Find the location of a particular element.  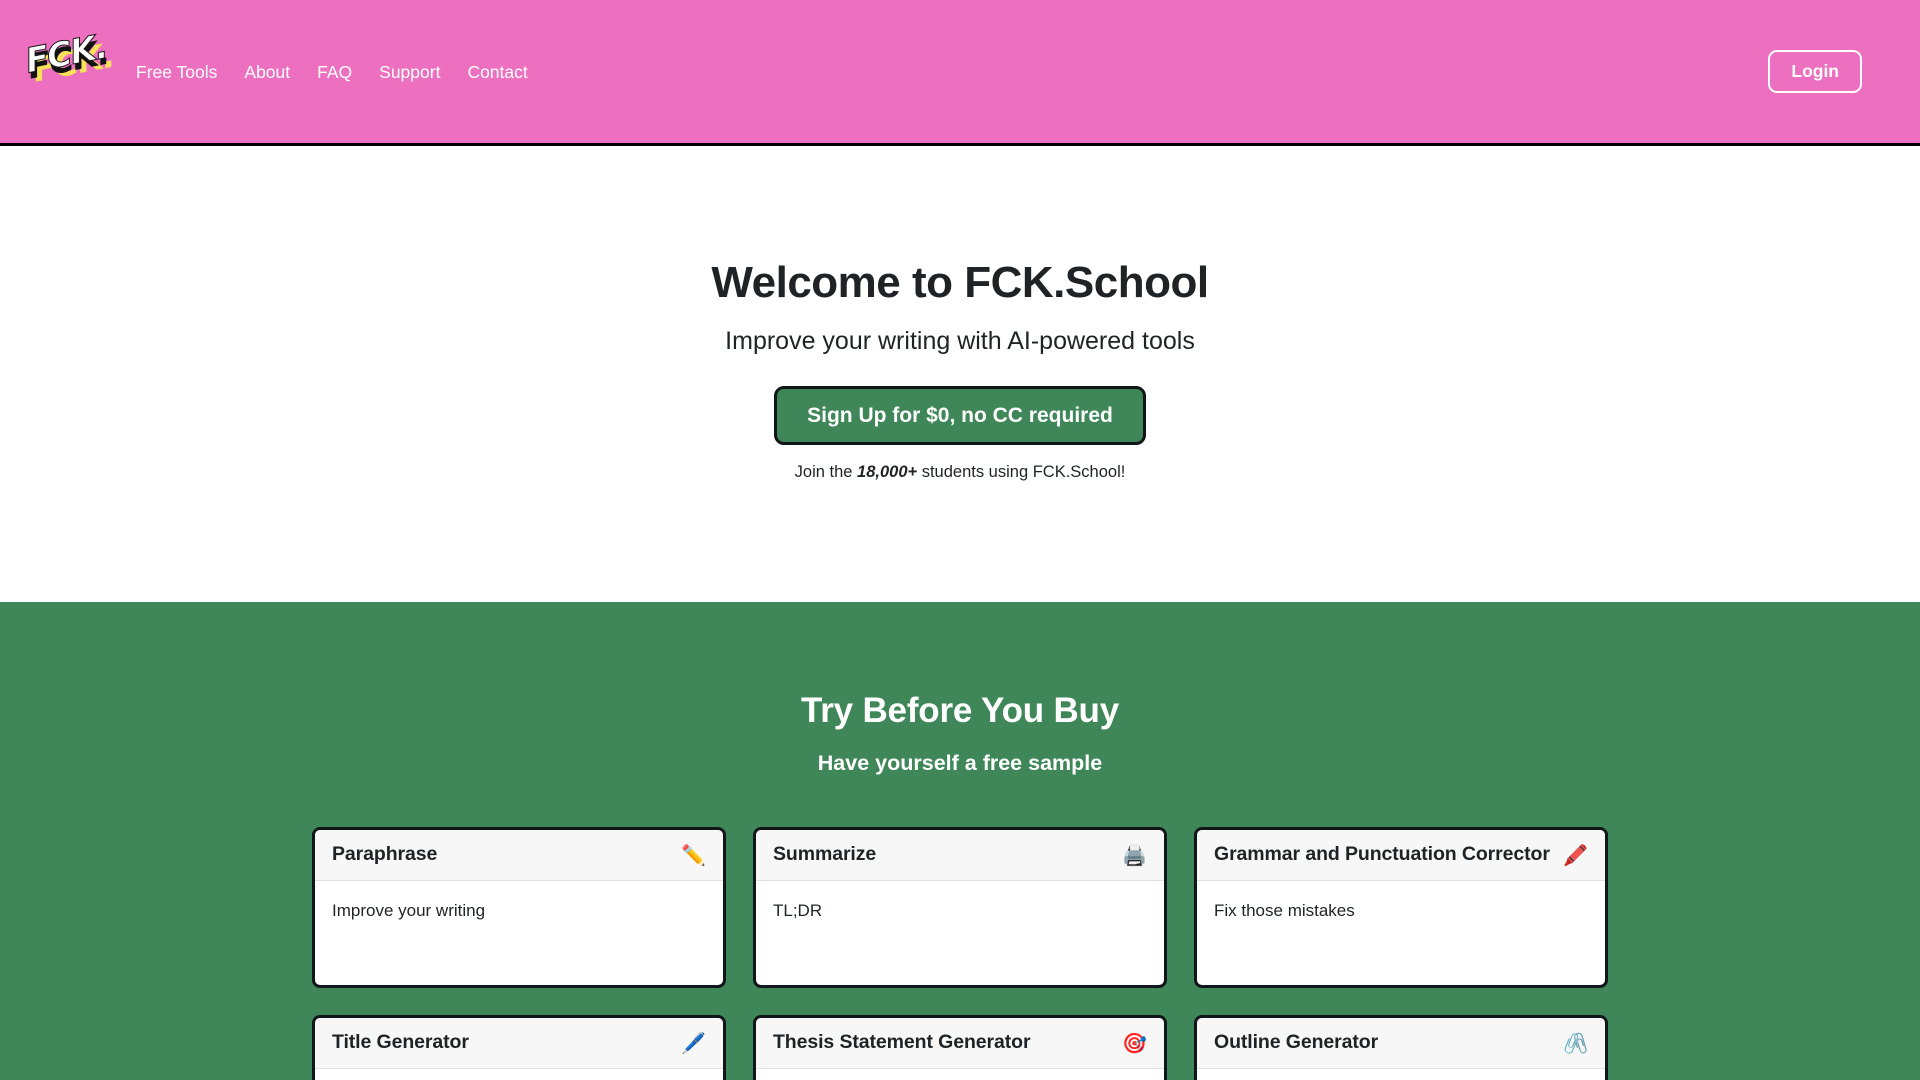

tool-card-thesis-statement-generator: Thesis Statement Generator 🎯 is located at coordinates (960, 1047).